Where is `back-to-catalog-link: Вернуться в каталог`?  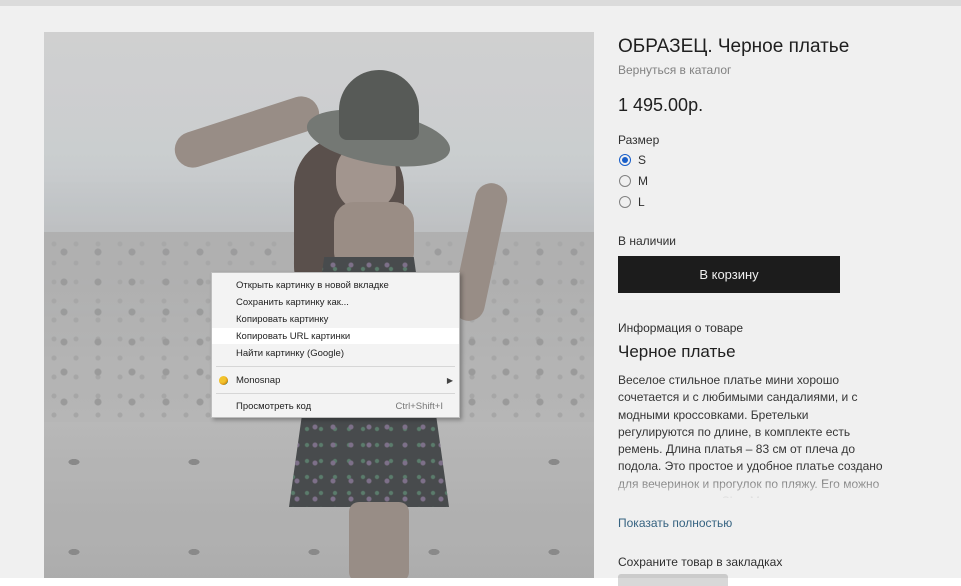 back-to-catalog-link: Вернуться в каталог is located at coordinates (674, 70).